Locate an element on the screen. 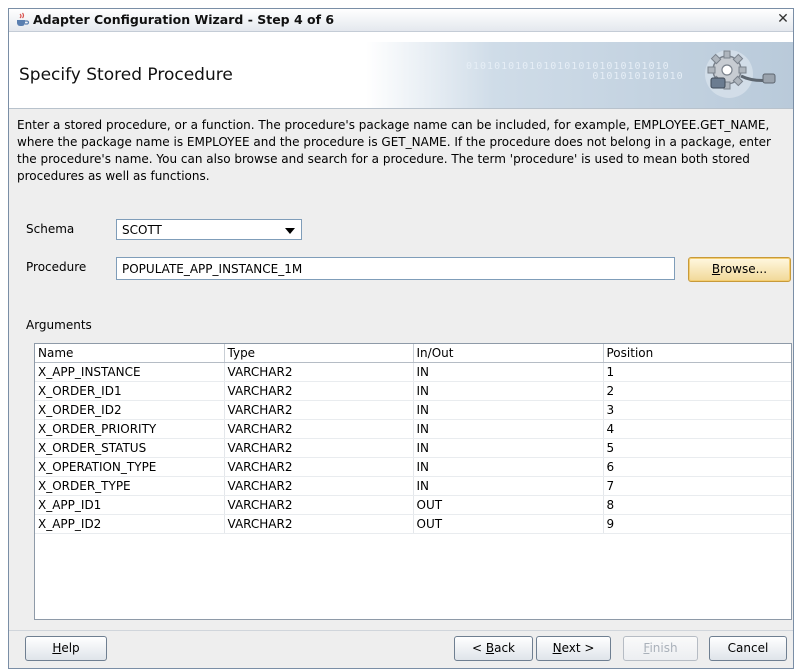 This screenshot has height=669, width=794. table-row: X_APP_INSTANCE VARCHAR2 IN 1 is located at coordinates (413, 372).